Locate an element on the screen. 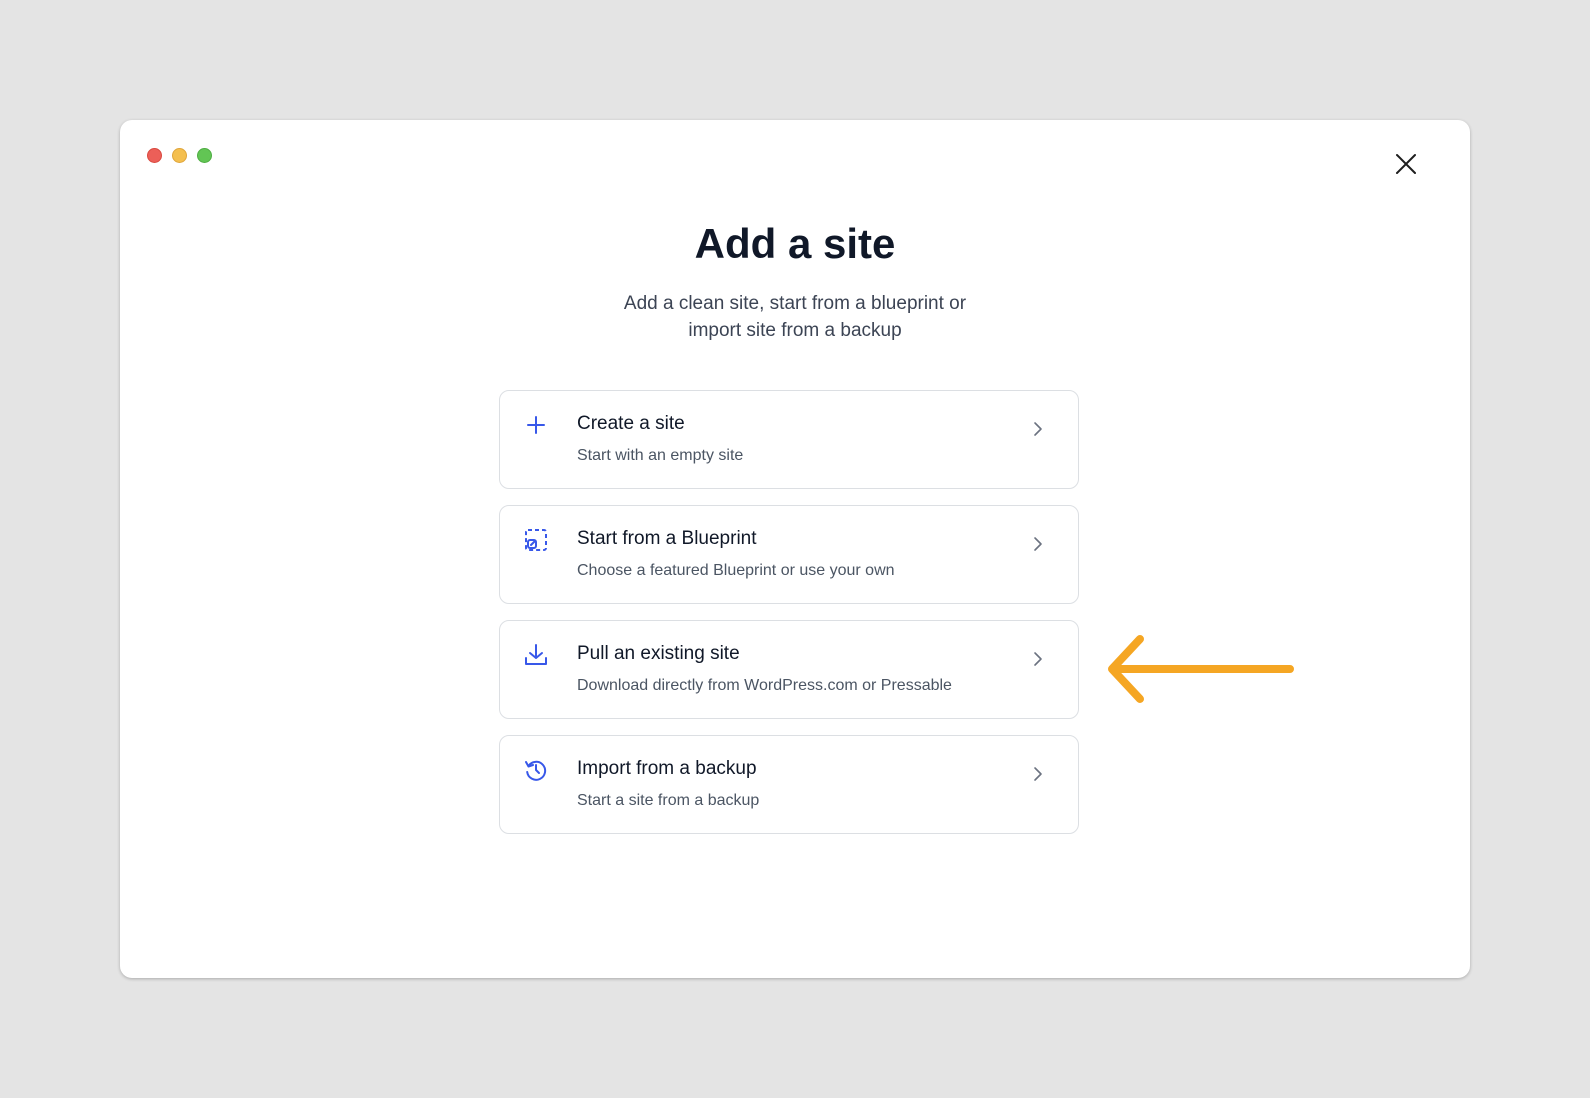 The height and width of the screenshot is (1098, 1590). minimize-window-button is located at coordinates (179, 155).